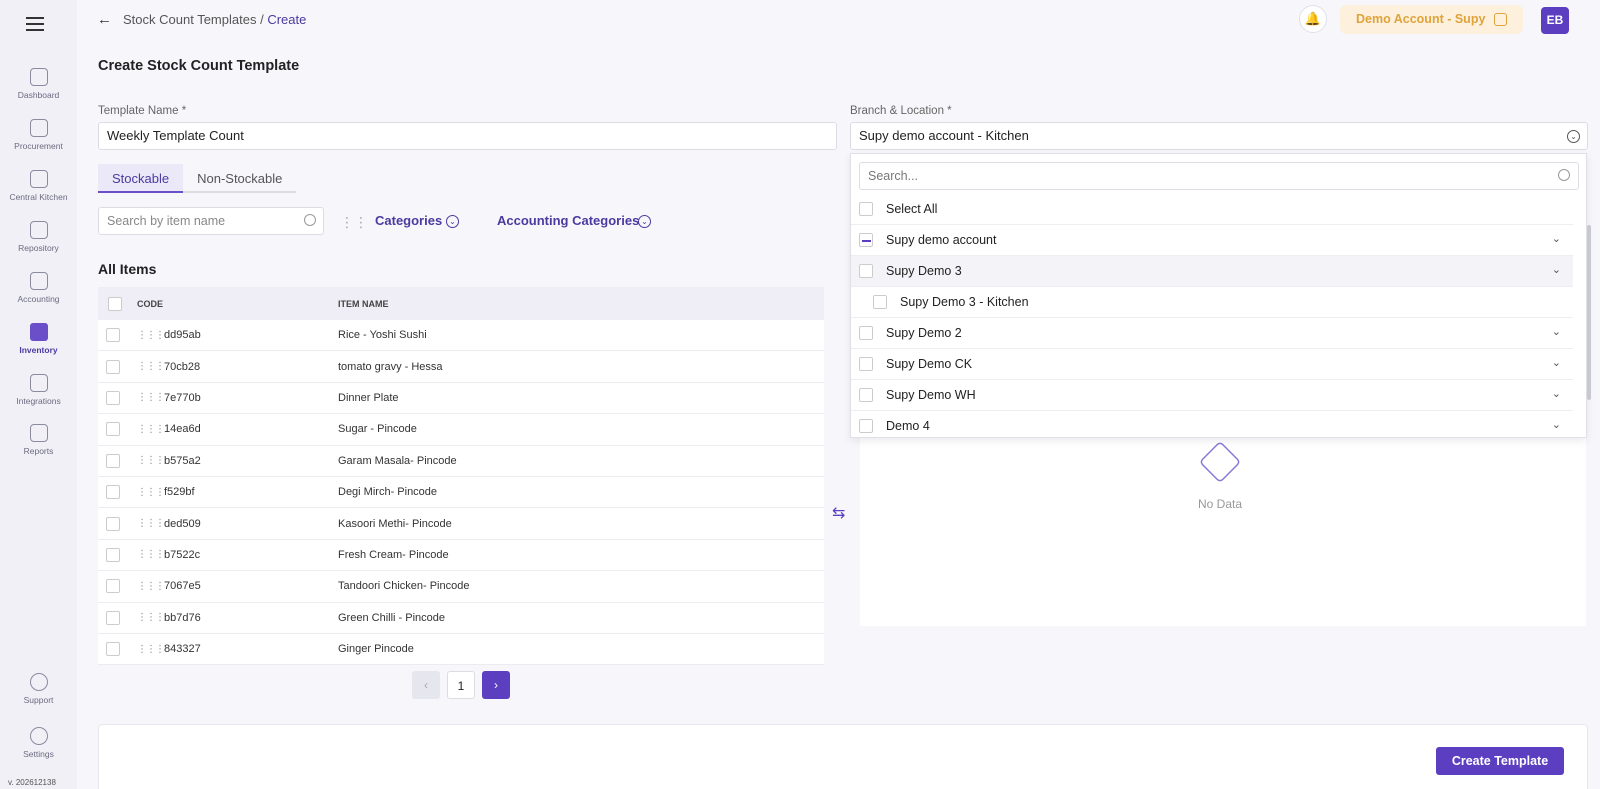  I want to click on location-option: Supy Demo 3 - Kitchen, so click(1212, 302).